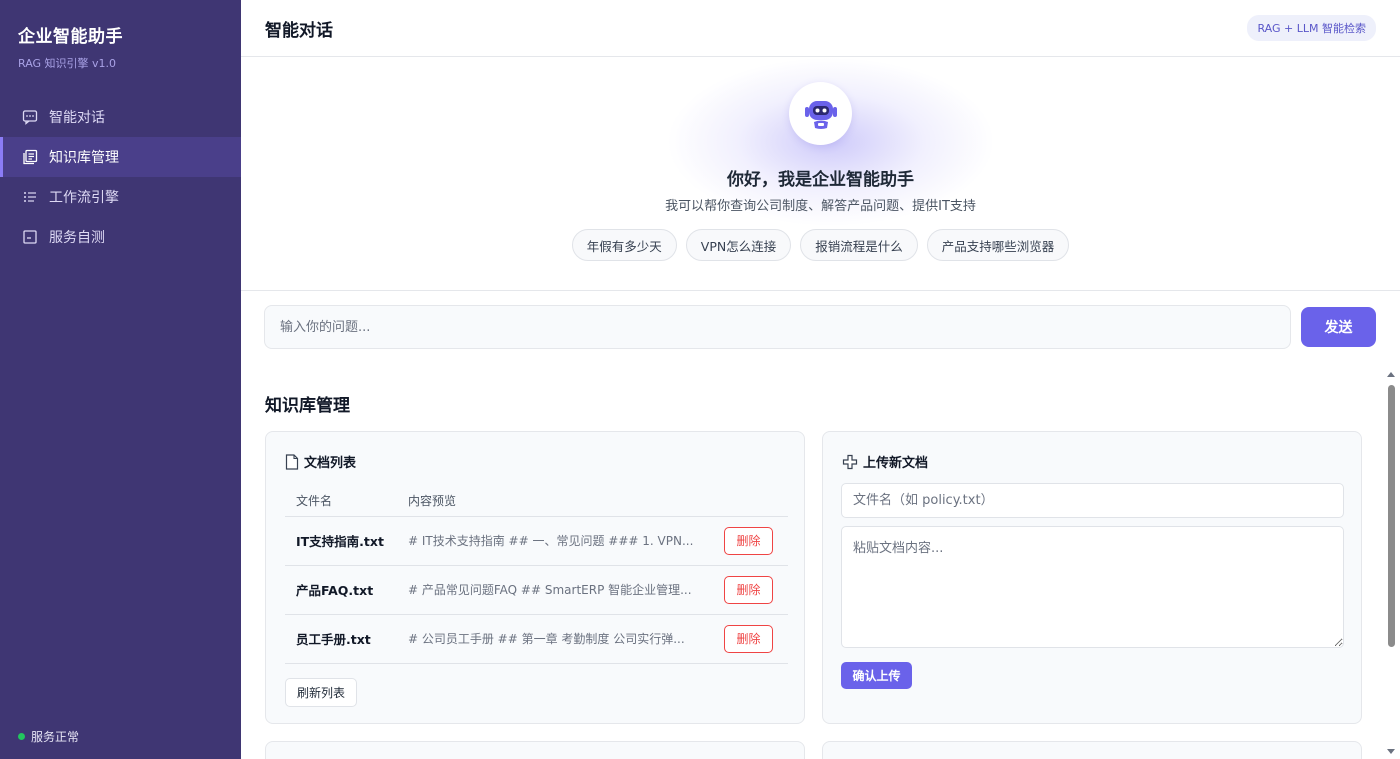 Image resolution: width=1400 pixels, height=759 pixels. Describe the element at coordinates (777, 327) in the screenshot. I see `question-input` at that location.